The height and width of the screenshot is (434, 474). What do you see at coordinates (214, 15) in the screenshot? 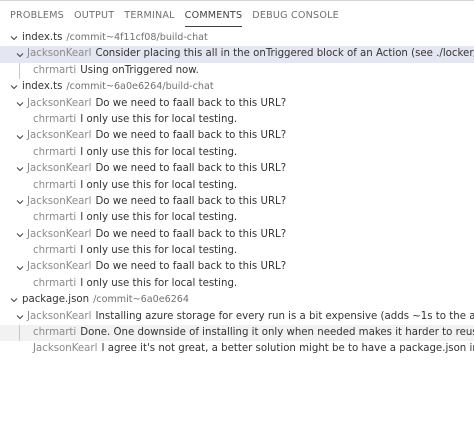
I see `tab-comments: COMMENTS` at bounding box center [214, 15].